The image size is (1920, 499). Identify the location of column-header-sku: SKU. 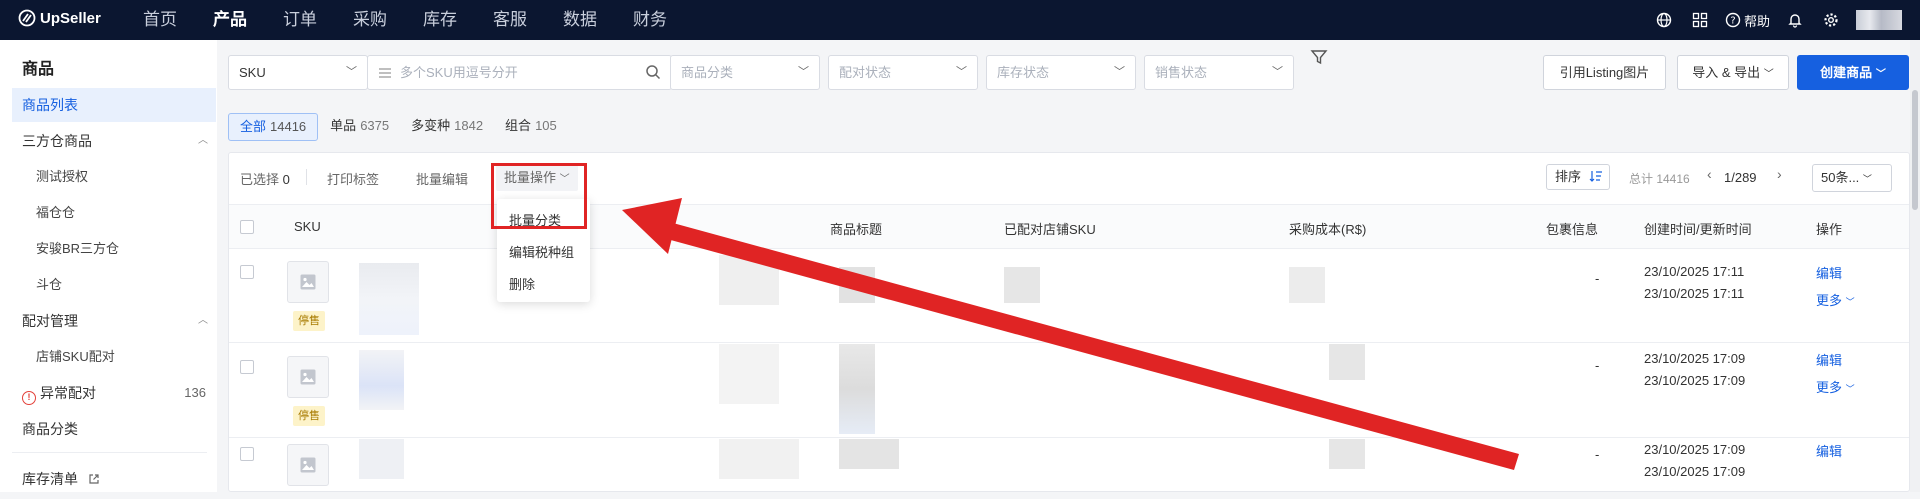
(307, 226).